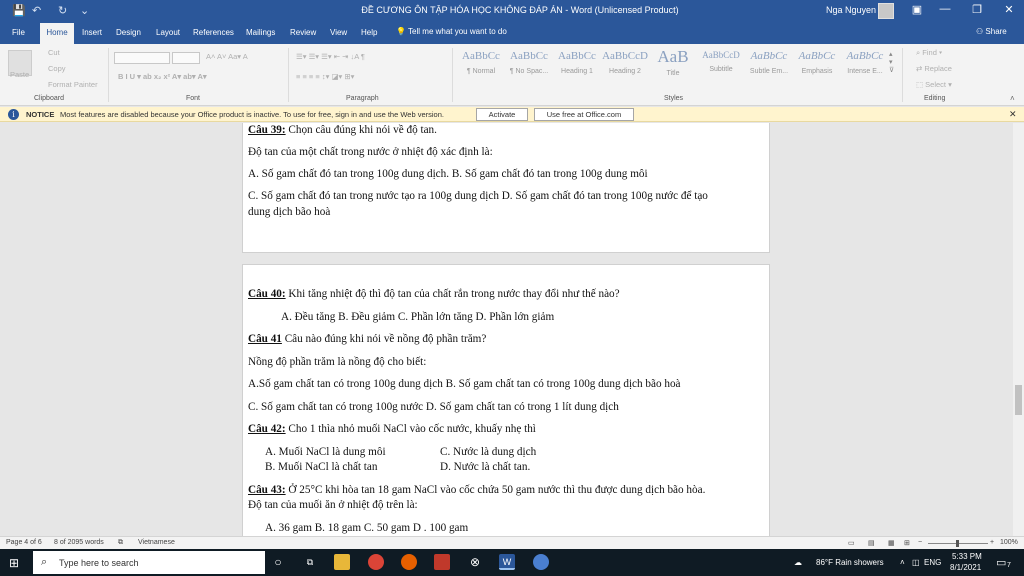  Describe the element at coordinates (934, 84) in the screenshot. I see `select-button: ⬚ Select ▾` at that location.